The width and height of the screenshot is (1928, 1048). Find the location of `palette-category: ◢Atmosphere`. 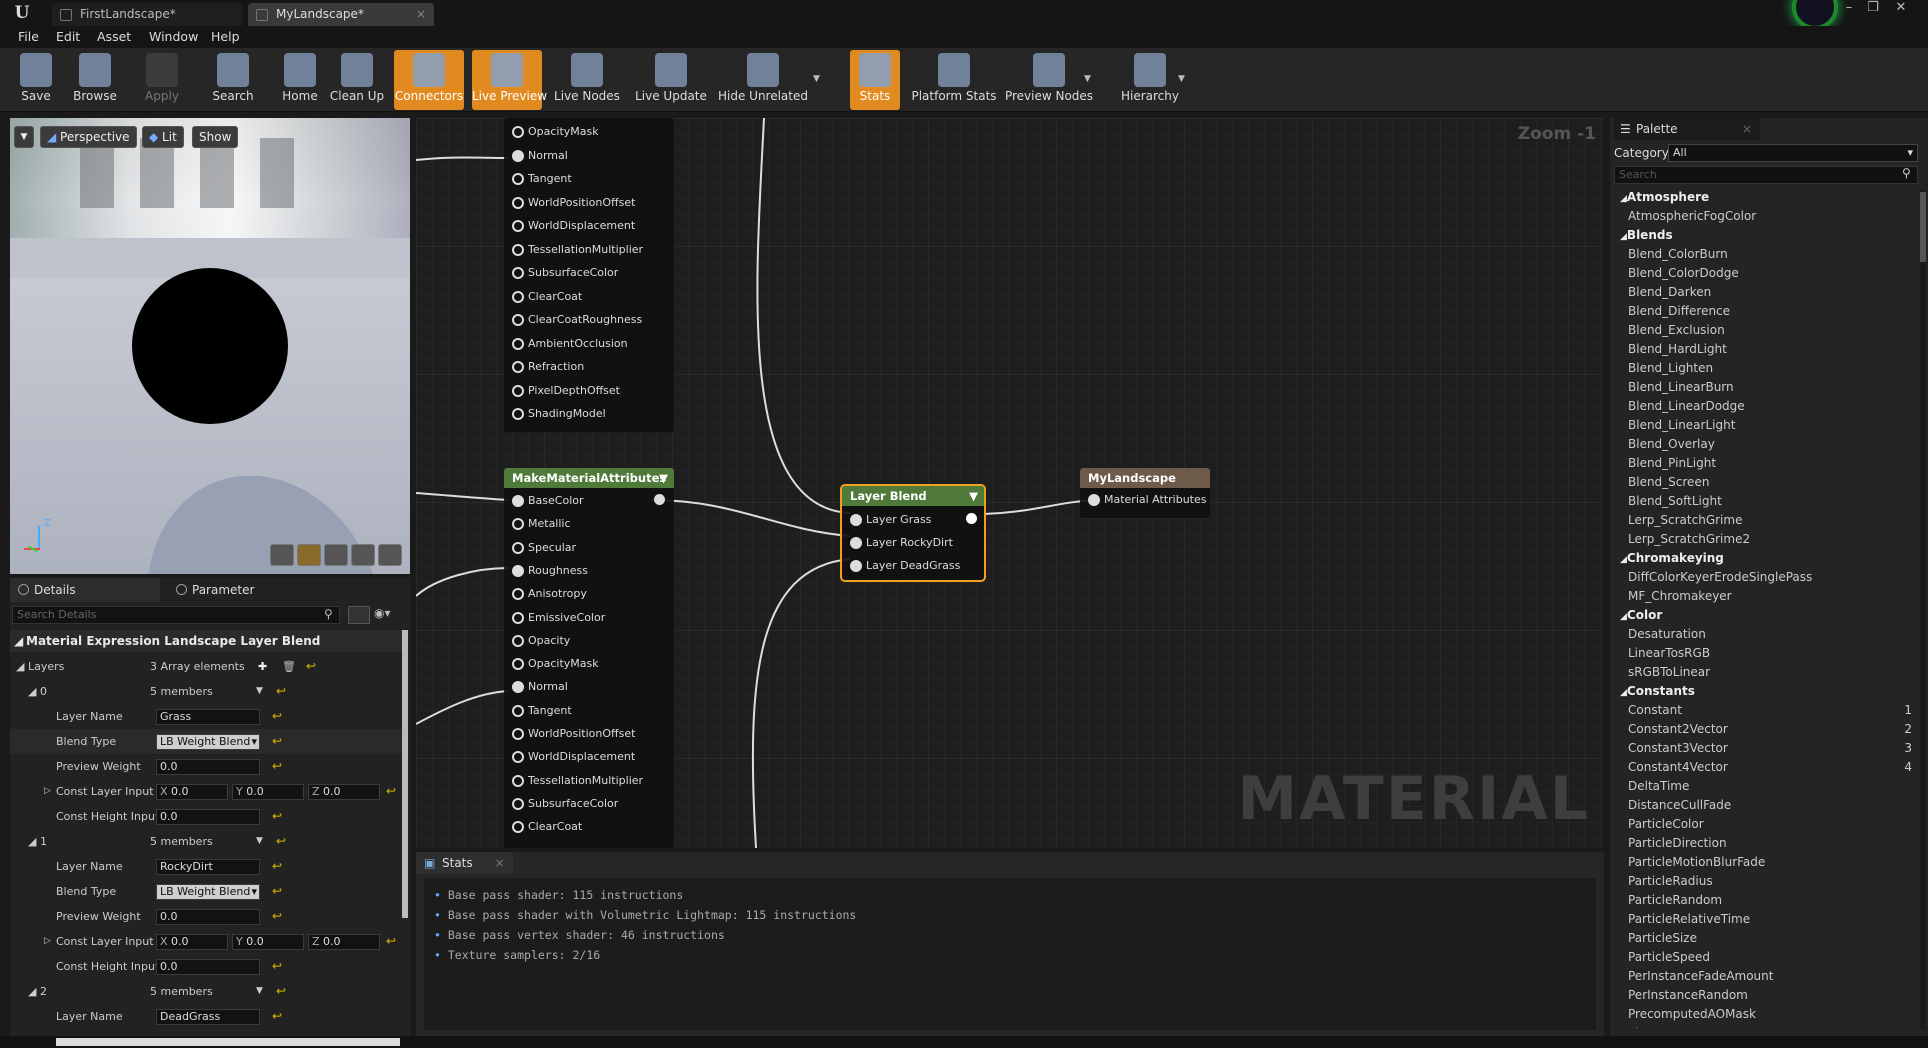

palette-category: ◢Atmosphere is located at coordinates (1766, 197).